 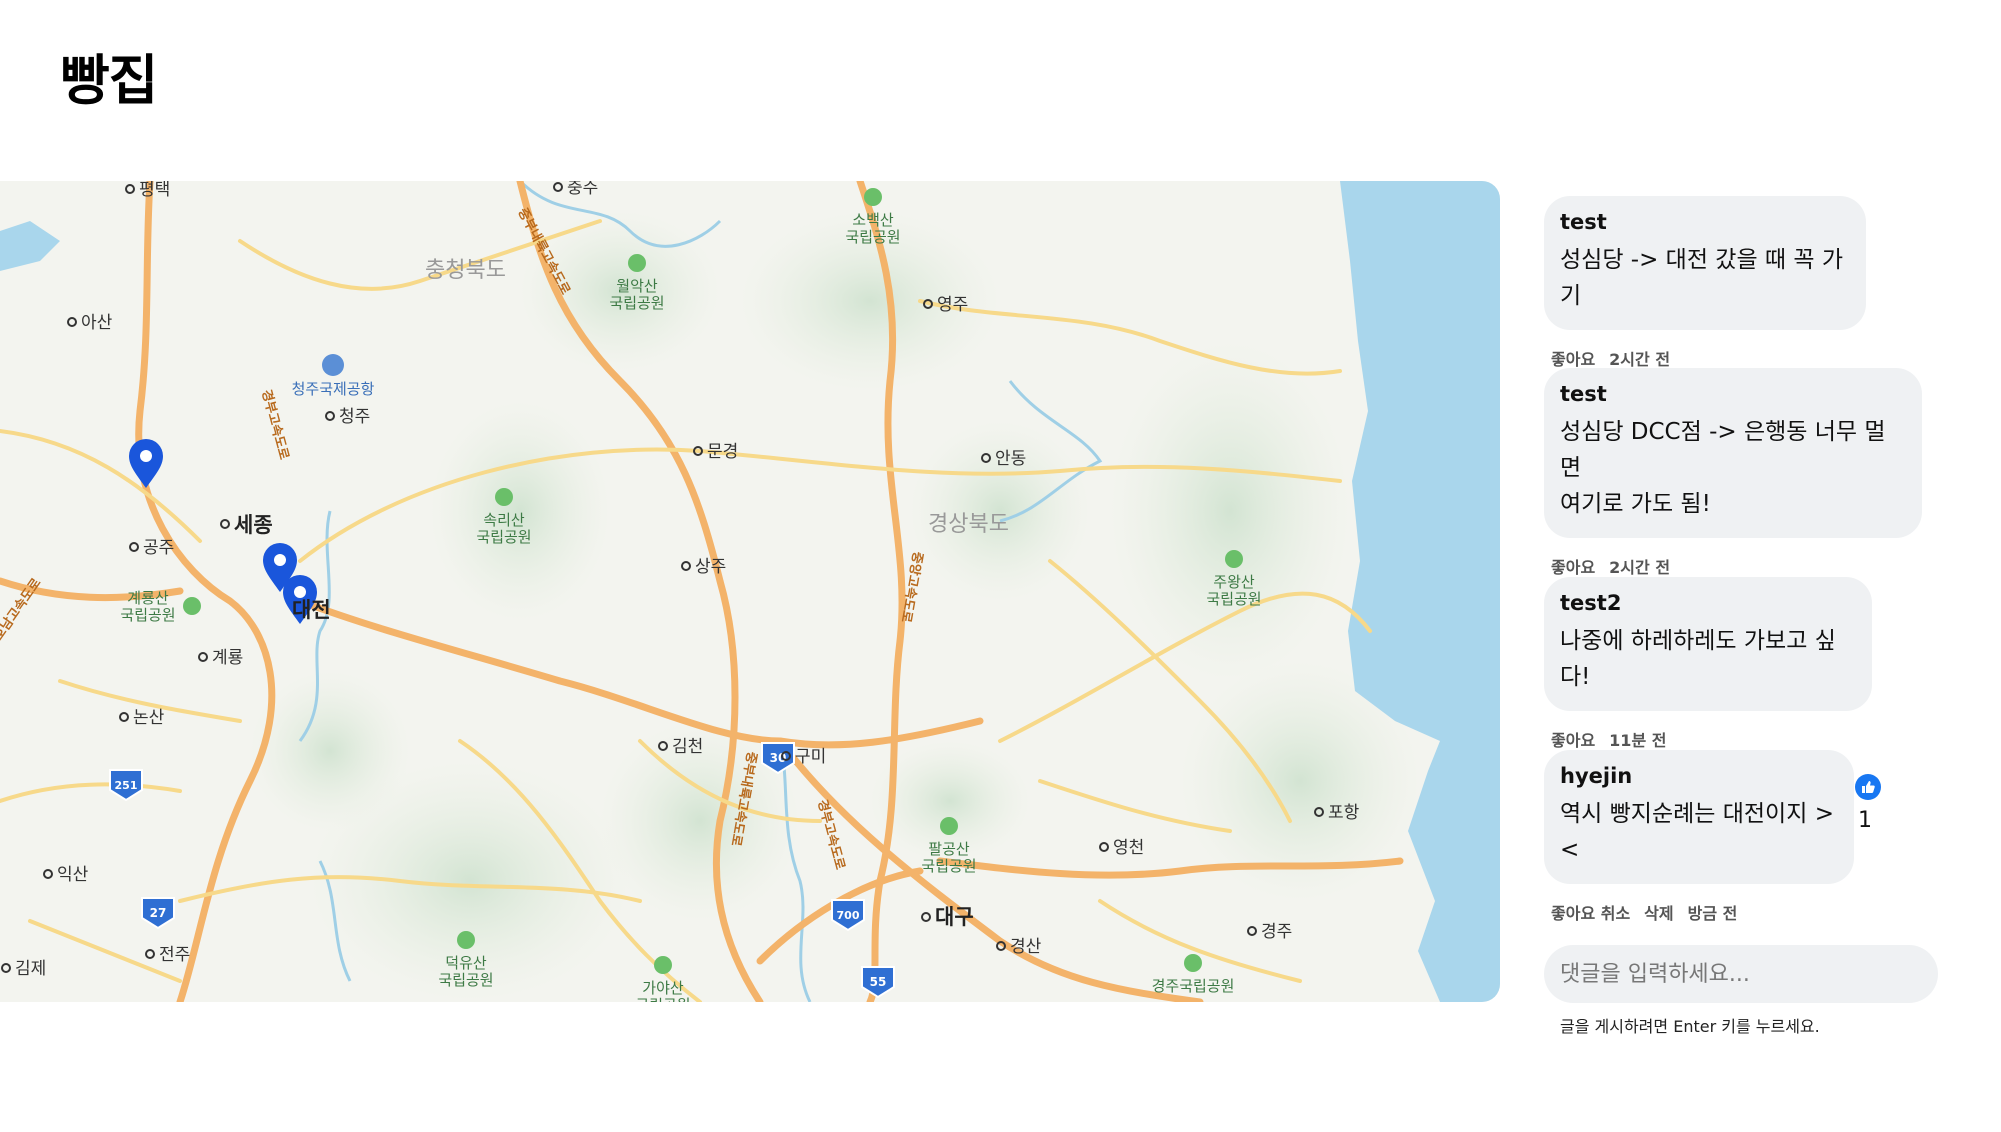 I want to click on province-label: 충청북도, so click(x=465, y=270).